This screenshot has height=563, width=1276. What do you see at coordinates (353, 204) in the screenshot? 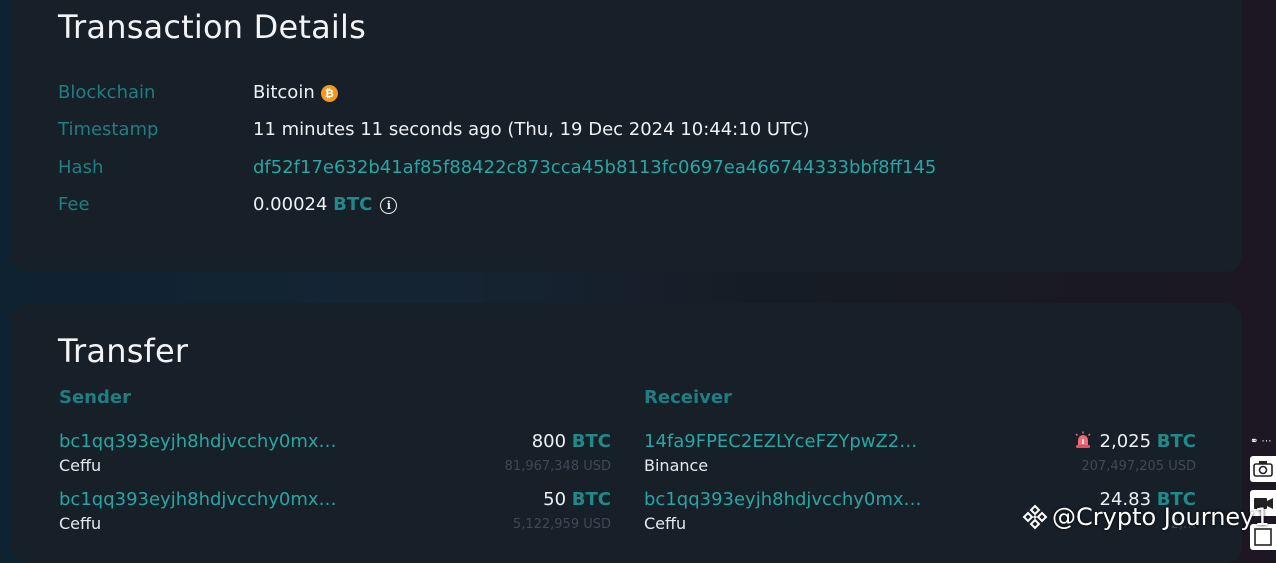
I see `fee-unit: BTC` at bounding box center [353, 204].